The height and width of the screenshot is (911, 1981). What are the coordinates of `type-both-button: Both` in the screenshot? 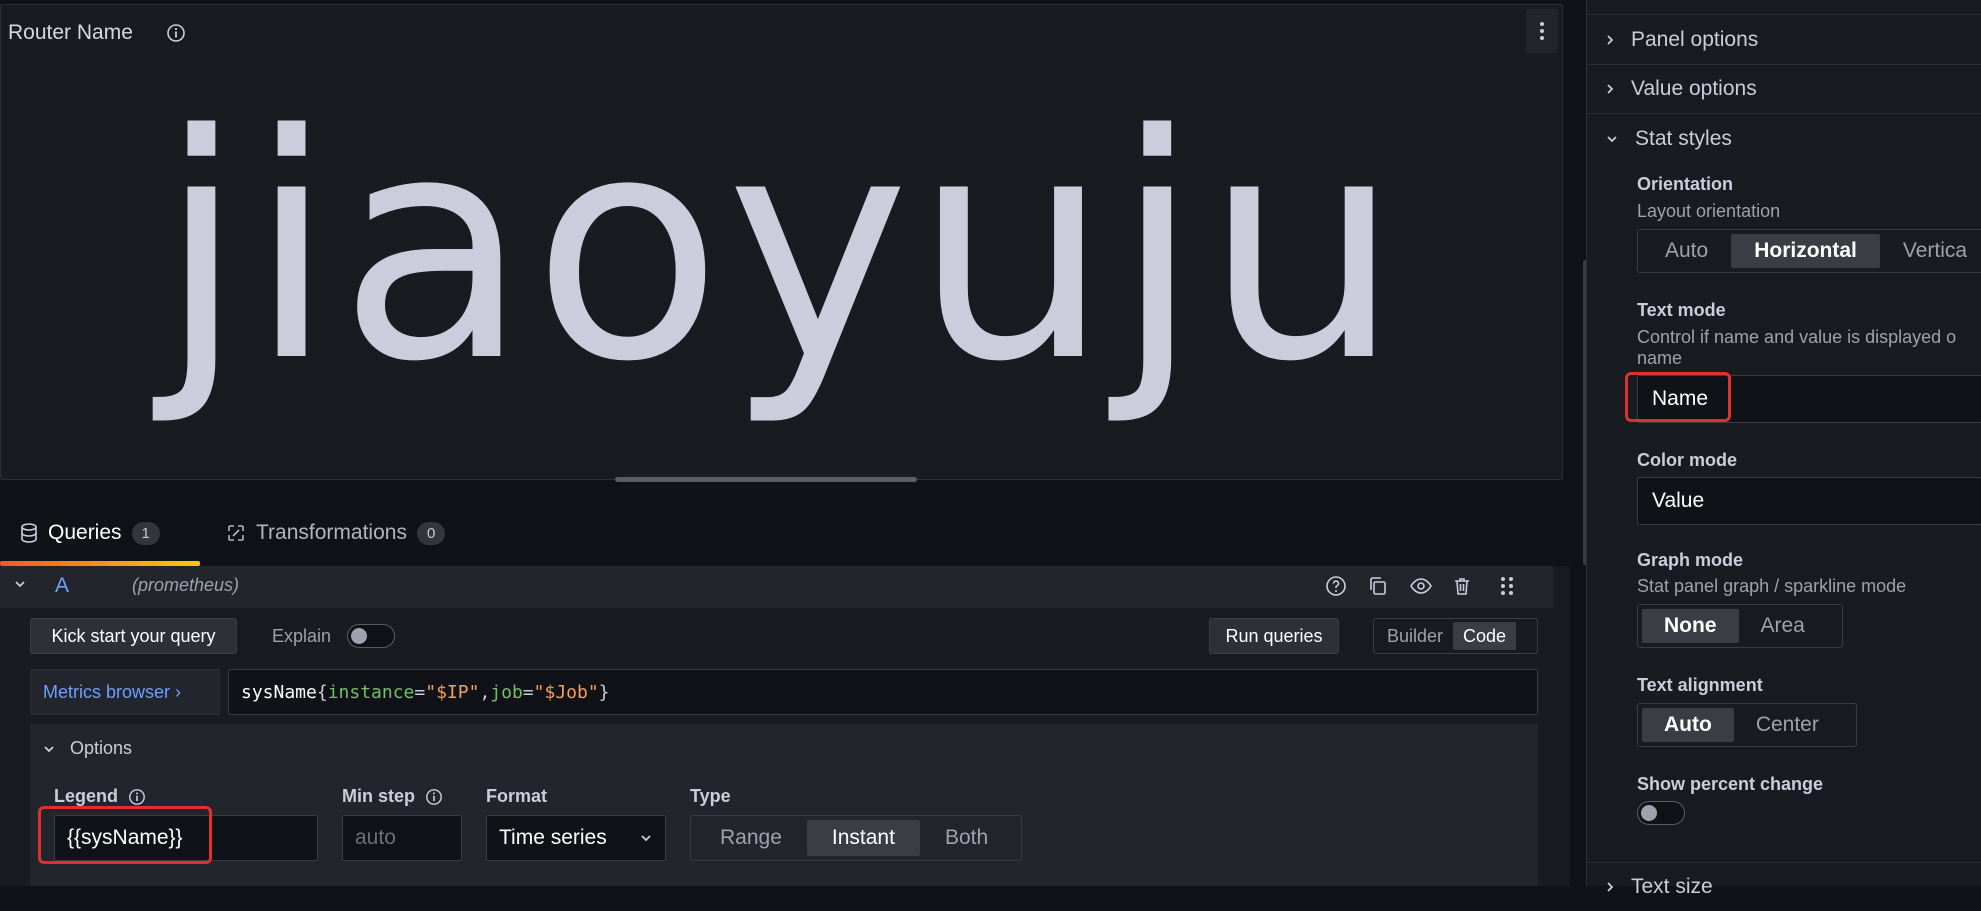 It's located at (966, 838).